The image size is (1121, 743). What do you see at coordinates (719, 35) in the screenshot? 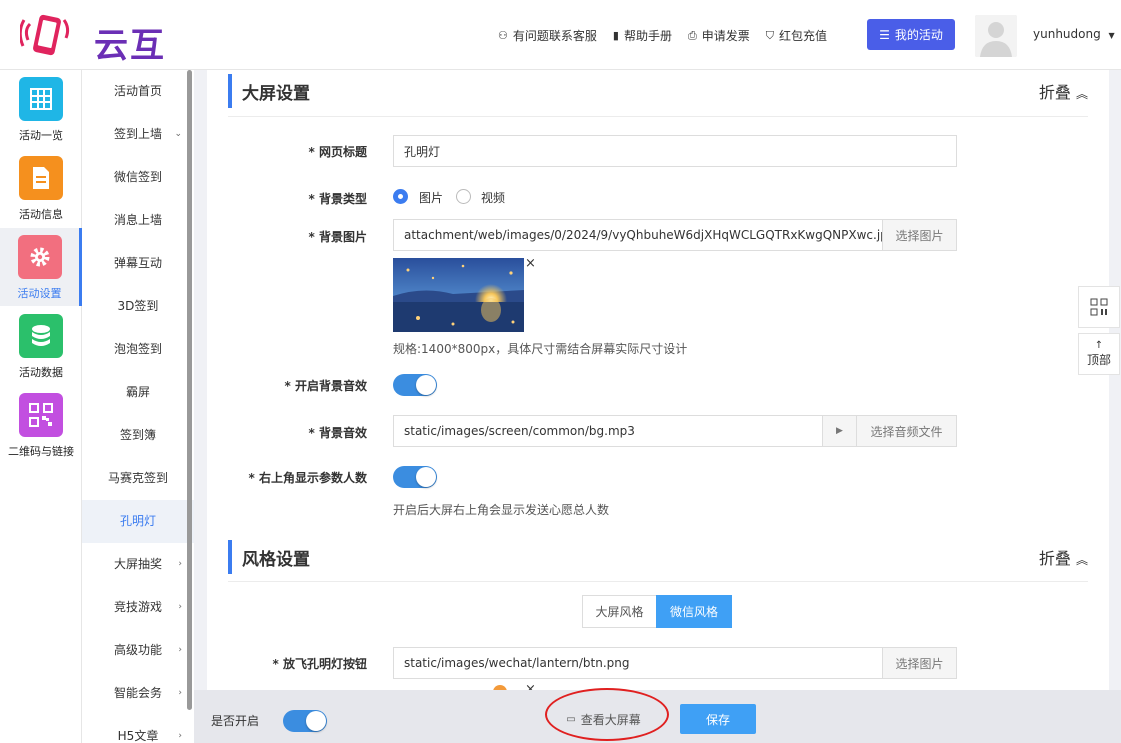
I see `invoice-link: ⎙ 申请发票` at bounding box center [719, 35].